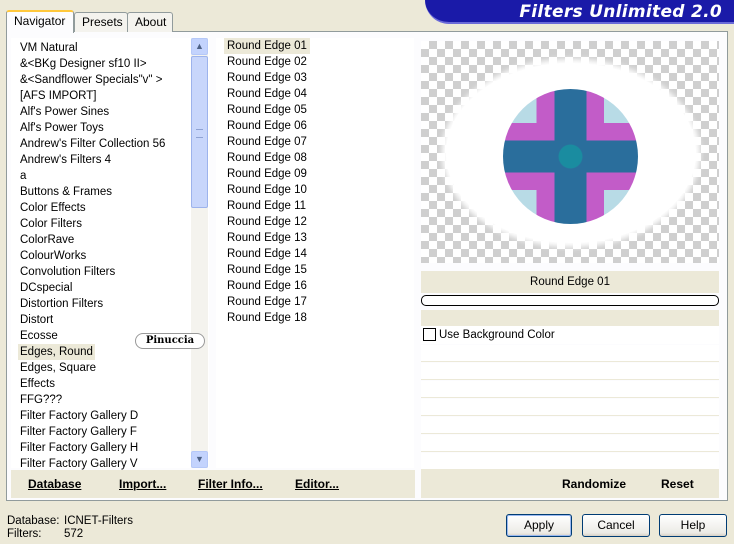  What do you see at coordinates (58, 368) in the screenshot?
I see `category-item: Edges, Square` at bounding box center [58, 368].